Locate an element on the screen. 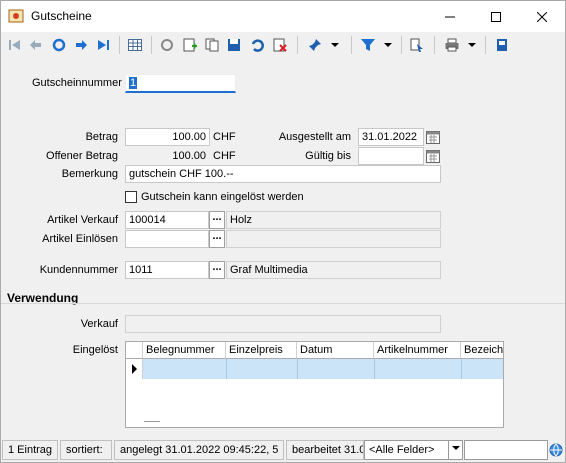 This screenshot has height=463, width=566. table-view-button is located at coordinates (135, 45).